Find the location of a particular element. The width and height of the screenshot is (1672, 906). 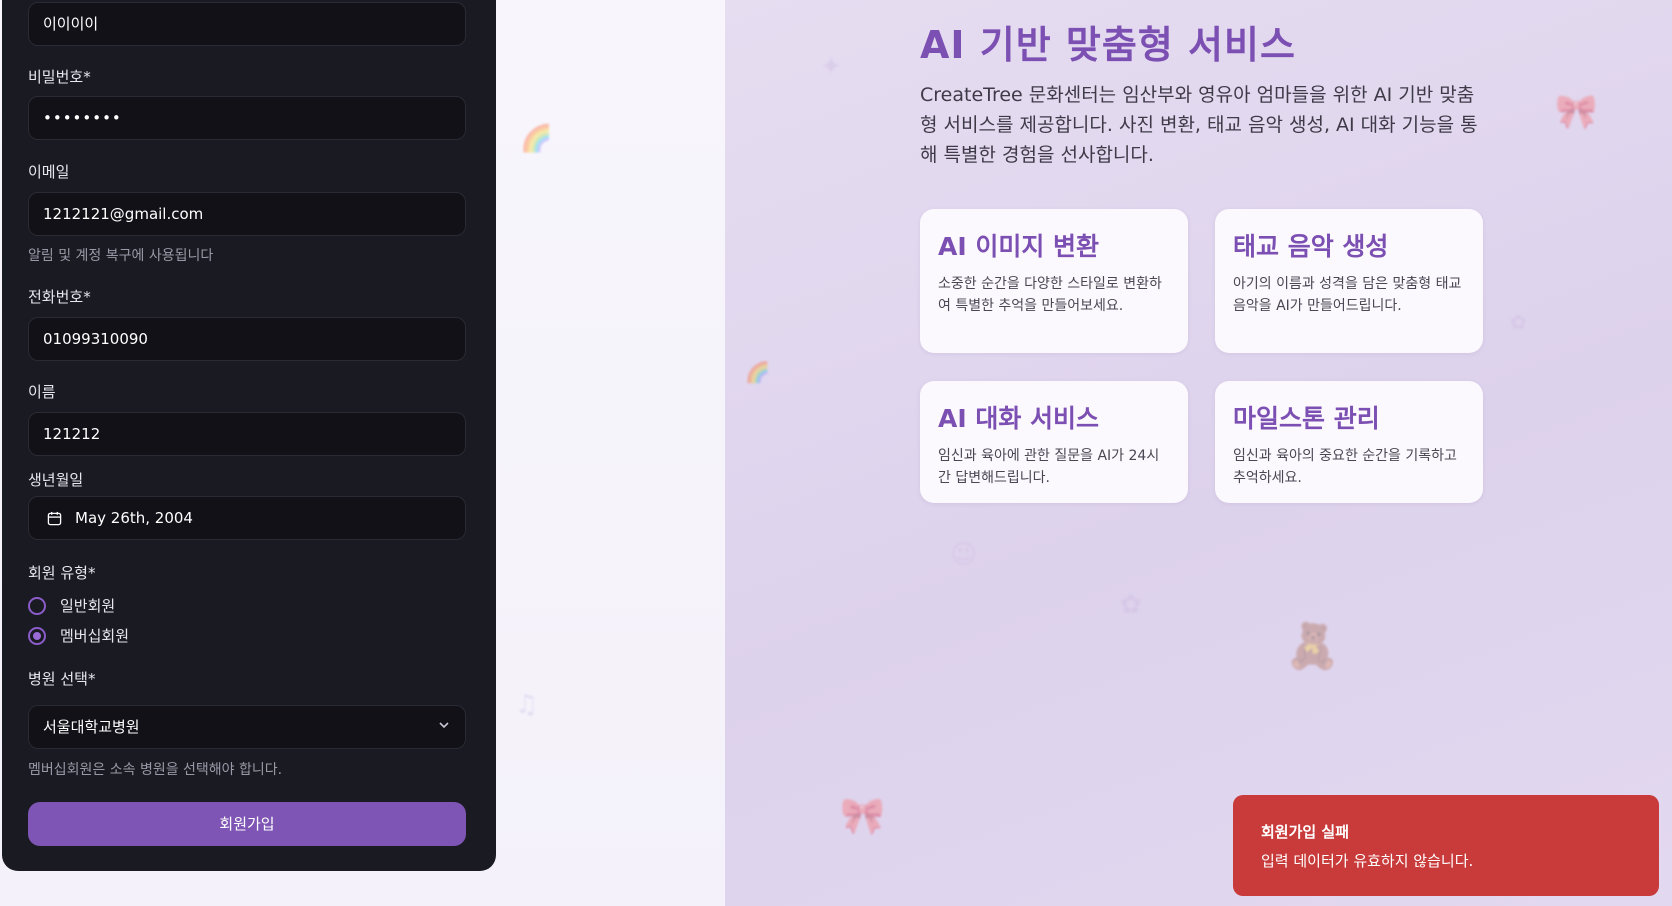

toast-title: 회원가입 실패 is located at coordinates (1305, 832).